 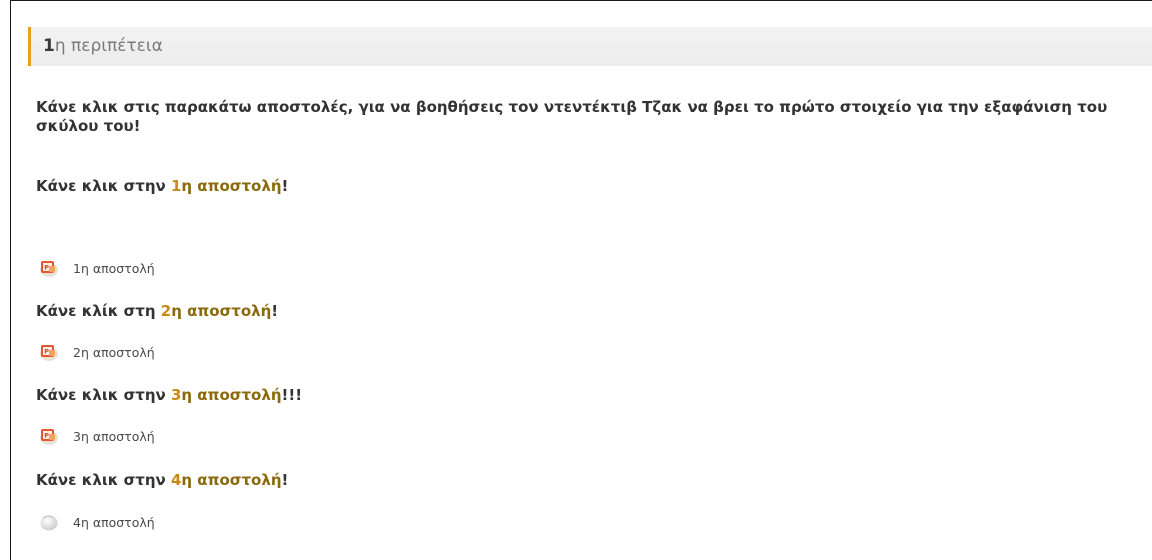 I want to click on mission-prompt-number: 1, so click(x=176, y=186).